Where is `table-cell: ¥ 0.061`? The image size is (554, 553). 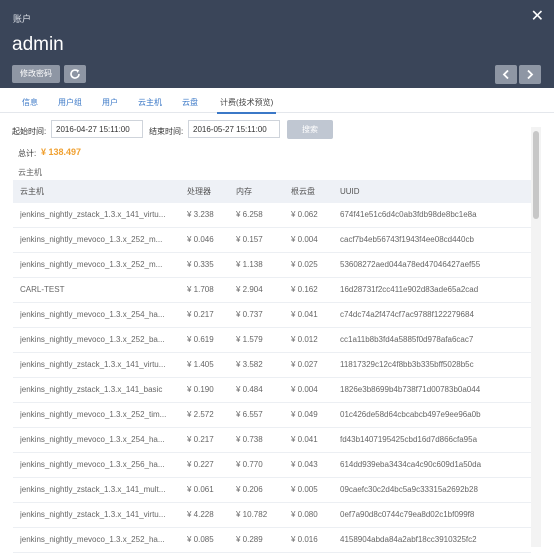 table-cell: ¥ 0.061 is located at coordinates (200, 489).